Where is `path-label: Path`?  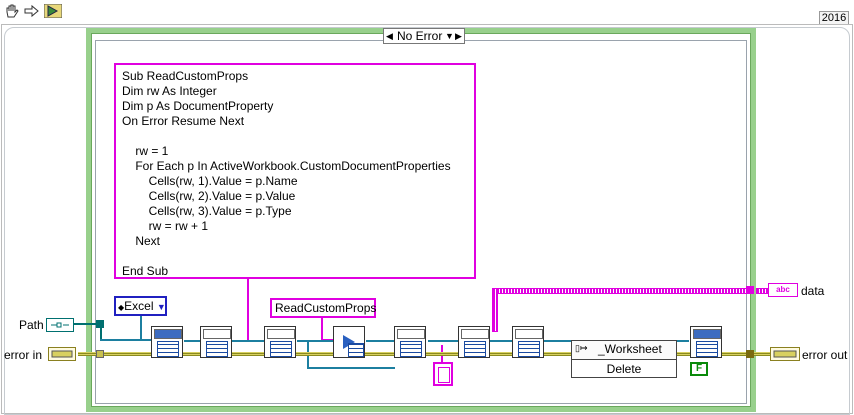
path-label: Path is located at coordinates (31, 325).